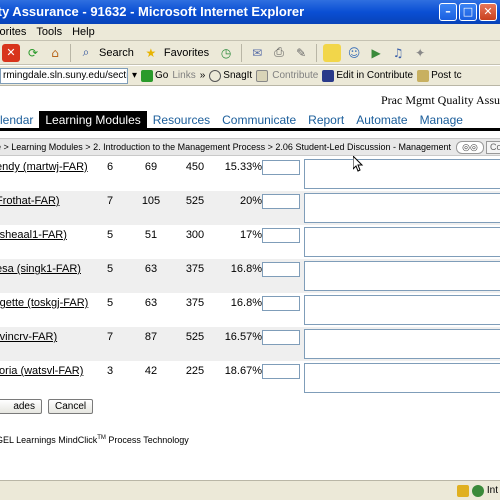 The image size is (500, 500). What do you see at coordinates (250, 99) in the screenshot?
I see `app-header: Prac Mgmt Quality Assu` at bounding box center [250, 99].